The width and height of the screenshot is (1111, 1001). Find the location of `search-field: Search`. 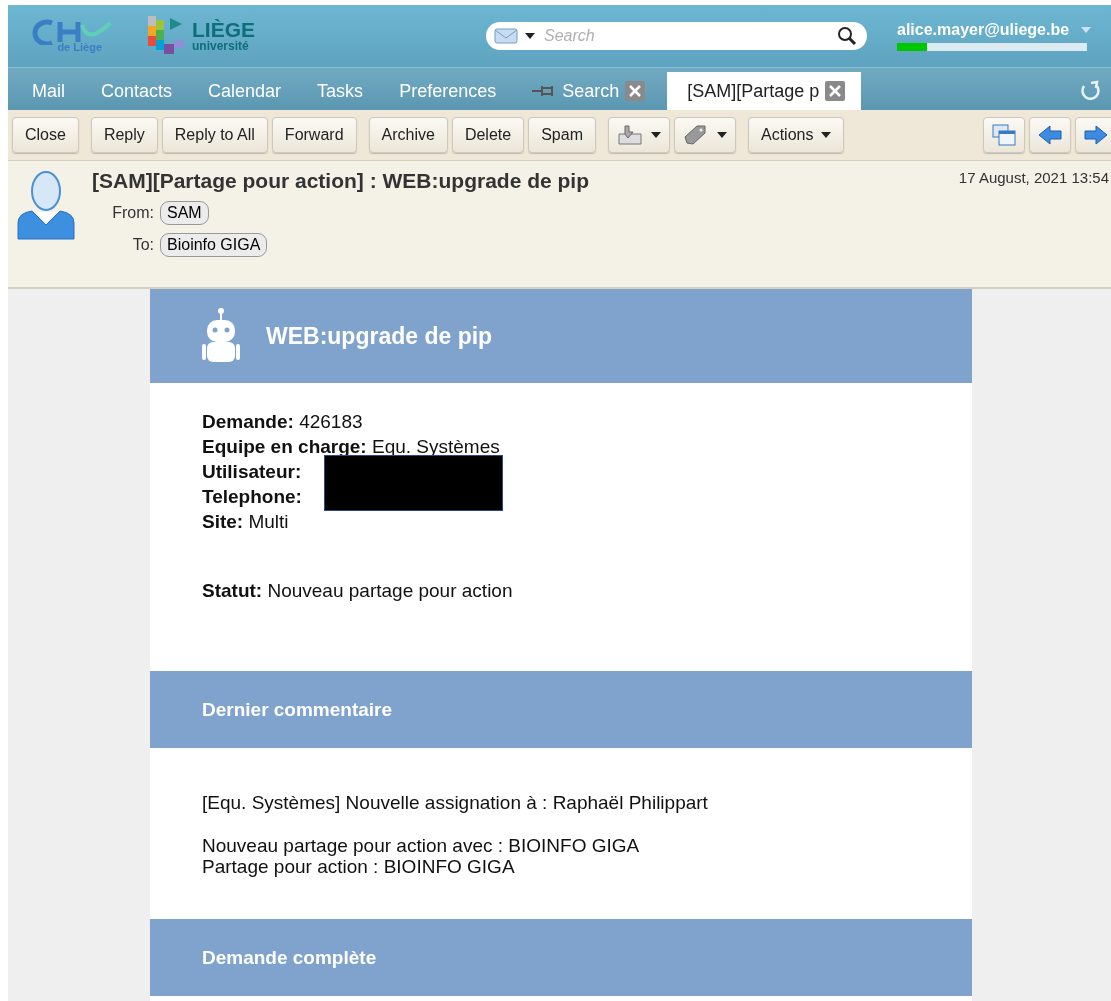

search-field: Search is located at coordinates (686, 36).